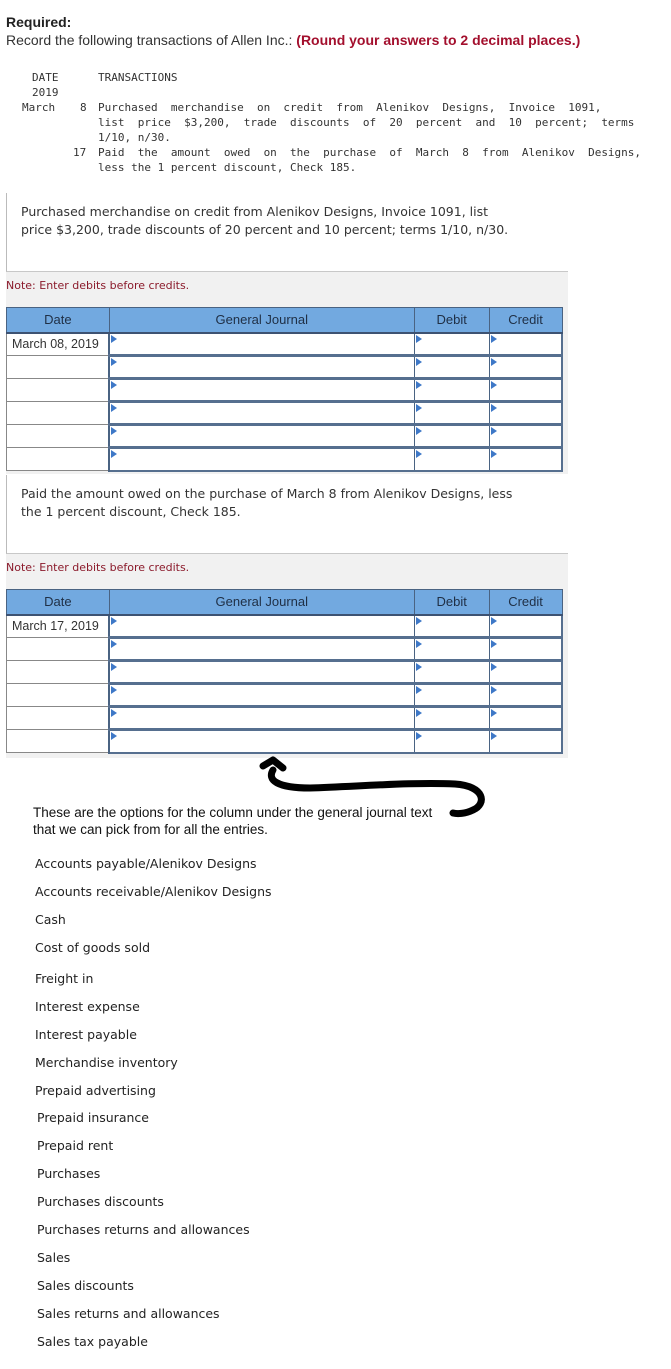 The width and height of the screenshot is (671, 1369). What do you see at coordinates (95, 1090) in the screenshot?
I see `account-option: Prepaid advertising` at bounding box center [95, 1090].